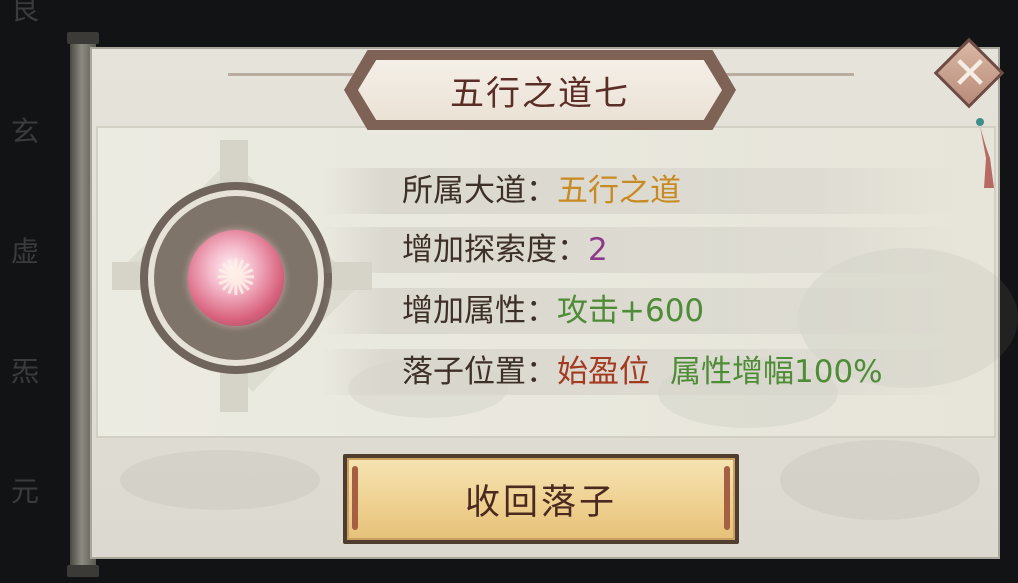 Image resolution: width=1018 pixels, height=583 pixels. I want to click on row-attr: 增加属性：攻击+600, so click(642, 311).